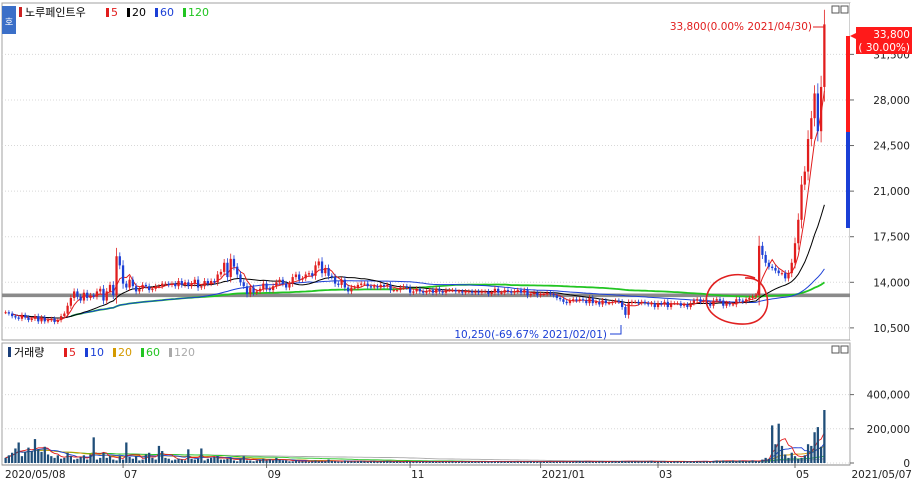  I want to click on ma-legend-label: 60, so click(167, 12).